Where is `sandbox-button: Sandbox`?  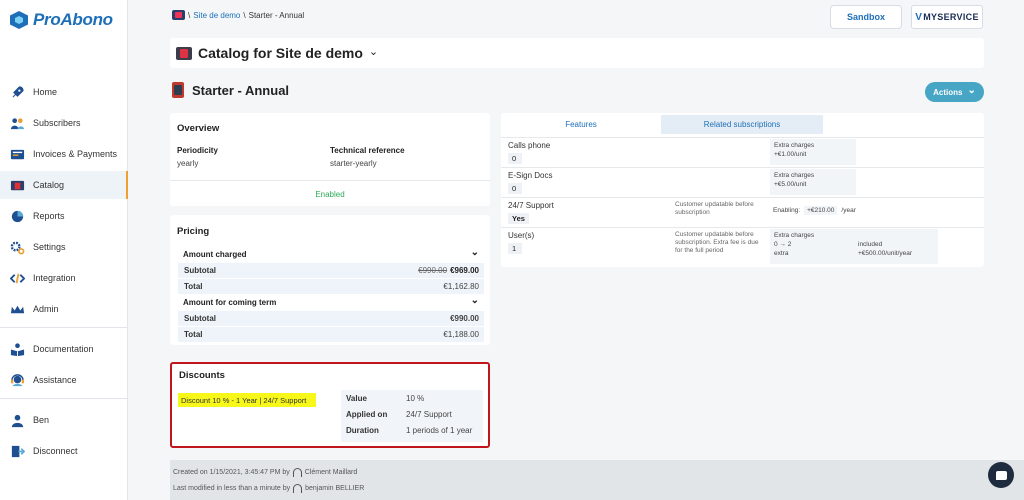 sandbox-button: Sandbox is located at coordinates (866, 17).